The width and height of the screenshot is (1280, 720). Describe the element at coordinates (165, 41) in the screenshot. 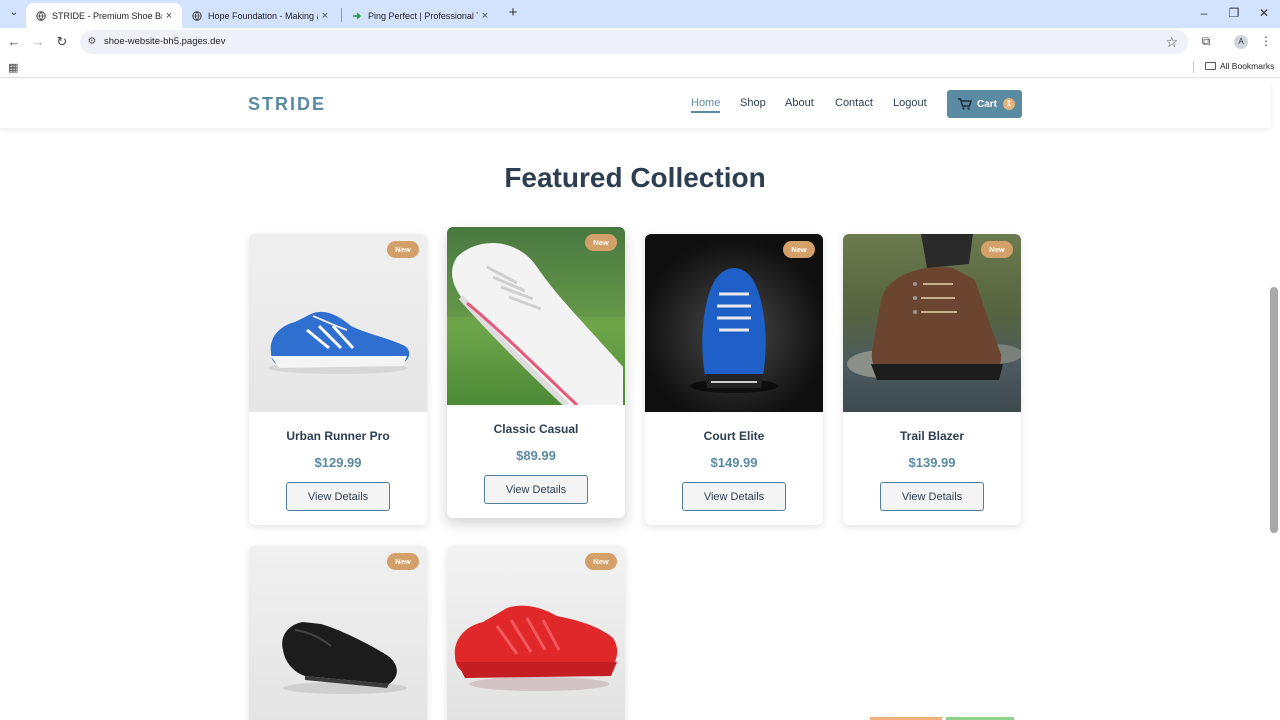

I see `url-text: shoe-website-bh5.pages.dev` at that location.